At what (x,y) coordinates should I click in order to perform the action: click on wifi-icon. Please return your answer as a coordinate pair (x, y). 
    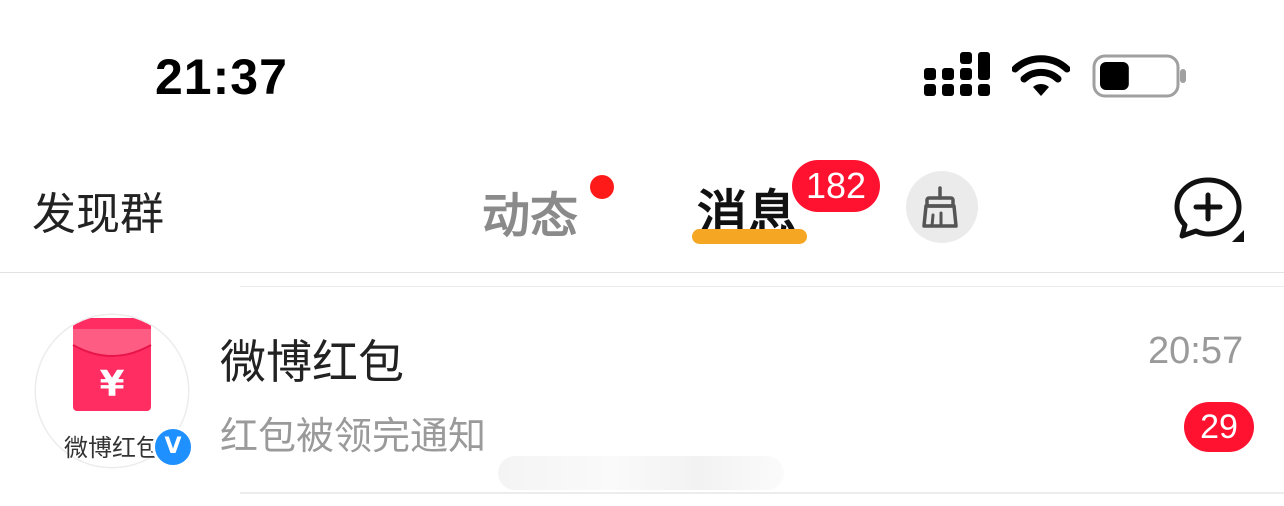
    Looking at the image, I should click on (1041, 75).